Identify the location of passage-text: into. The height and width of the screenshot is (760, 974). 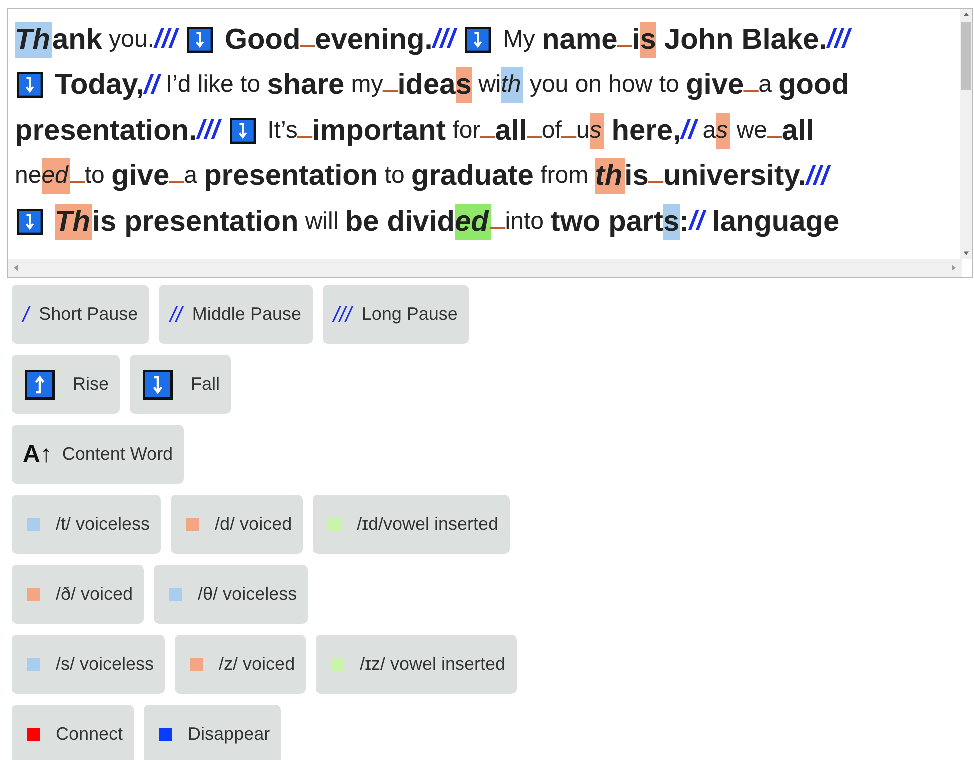
(525, 221).